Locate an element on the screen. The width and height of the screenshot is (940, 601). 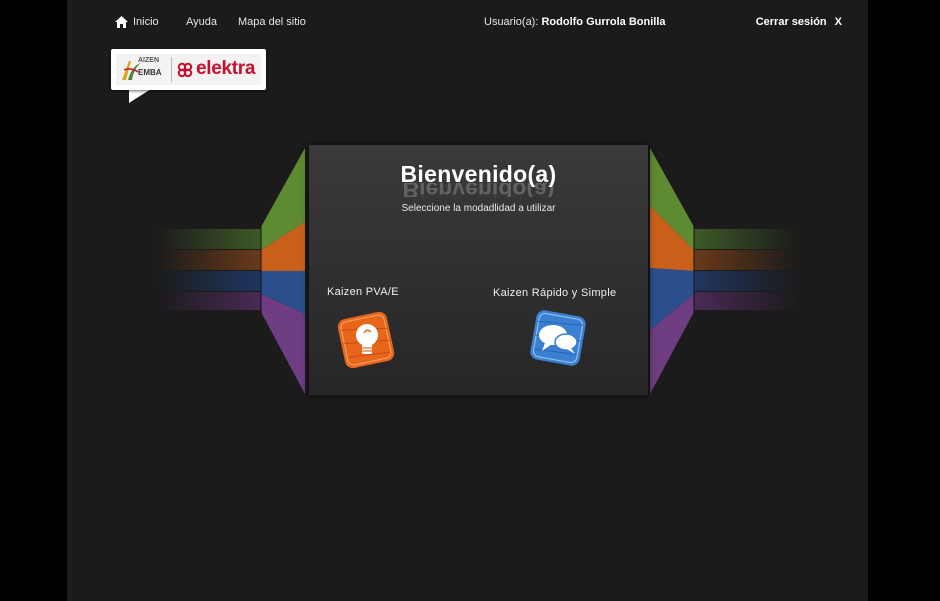
elektra-brand-text: elektra is located at coordinates (226, 68).